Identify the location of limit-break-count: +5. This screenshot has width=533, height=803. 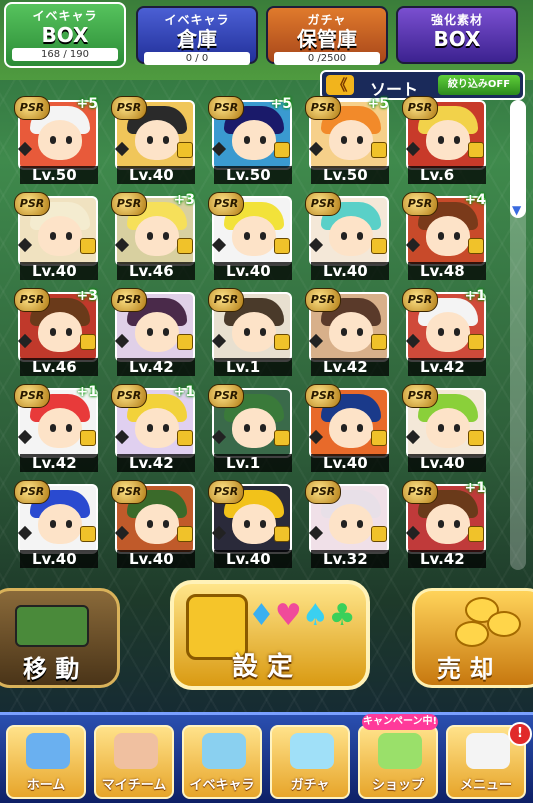
(378, 104).